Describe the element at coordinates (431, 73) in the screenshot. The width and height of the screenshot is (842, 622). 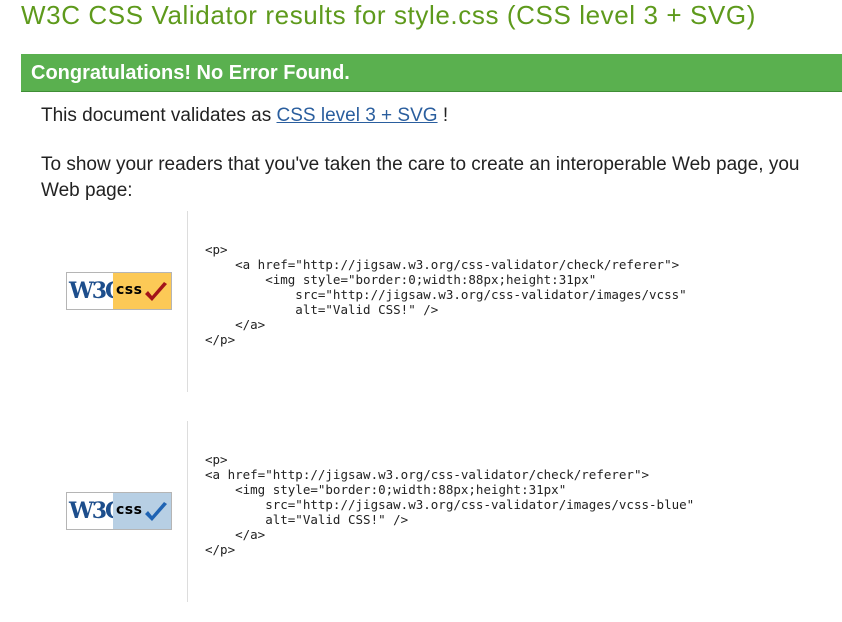
I see `congratulations-banner: Congratulations! No Error Found.` at that location.